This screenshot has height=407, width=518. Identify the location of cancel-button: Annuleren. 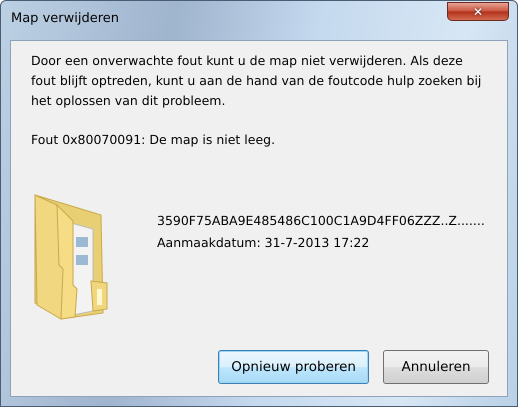
(436, 367).